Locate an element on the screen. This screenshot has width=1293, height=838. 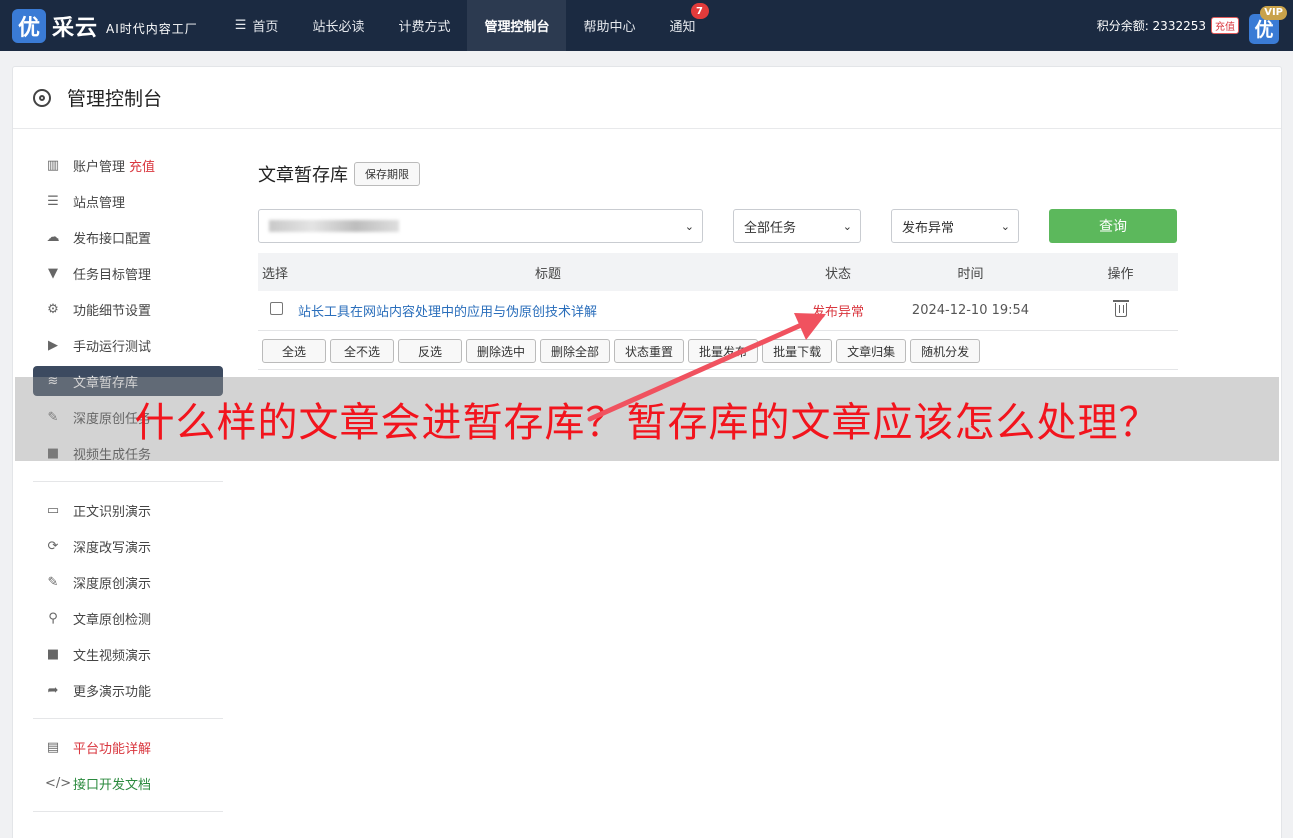
banner-text: 什么样的文章会进暂存库？暂存库的文章应该怎么处理？ is located at coordinates (647, 423).